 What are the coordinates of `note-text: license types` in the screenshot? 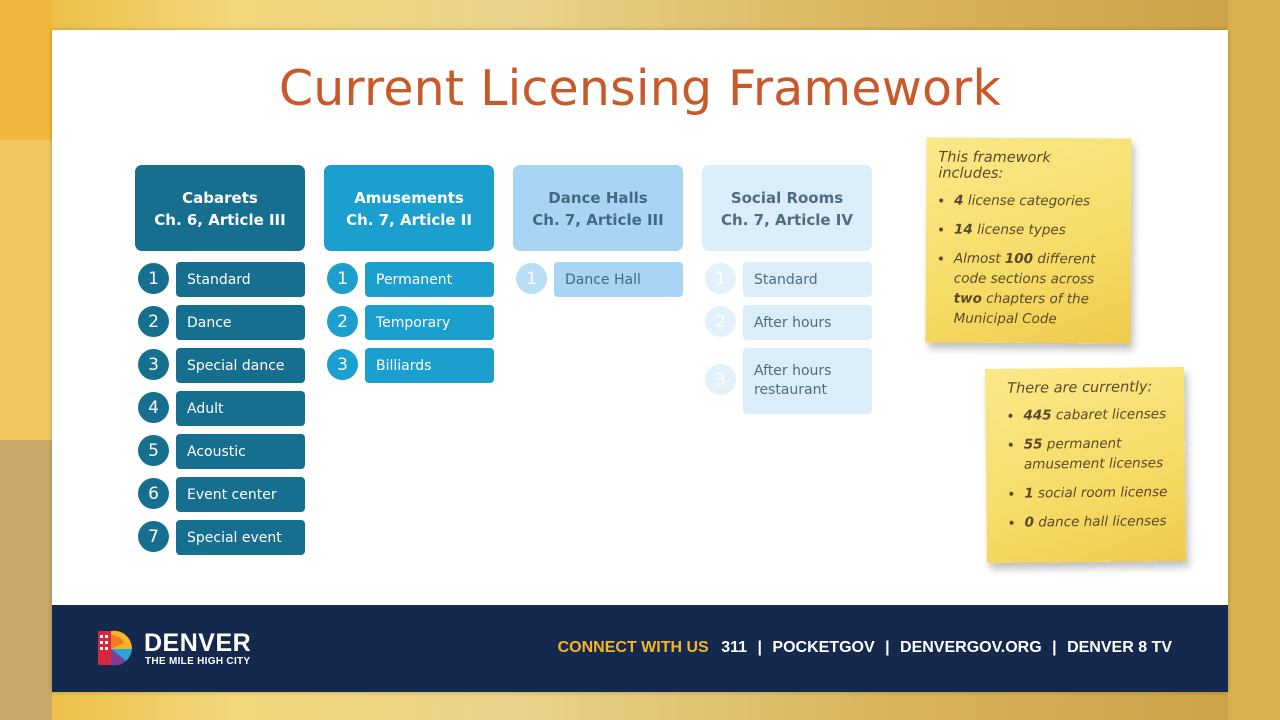 It's located at (1019, 230).